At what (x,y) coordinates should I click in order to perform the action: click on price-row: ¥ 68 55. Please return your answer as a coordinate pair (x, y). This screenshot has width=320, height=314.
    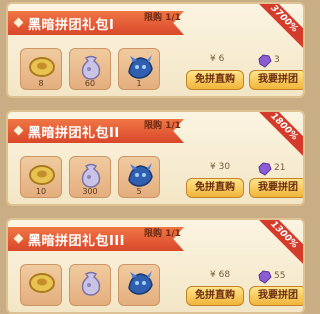
    Looking at the image, I should click on (243, 277).